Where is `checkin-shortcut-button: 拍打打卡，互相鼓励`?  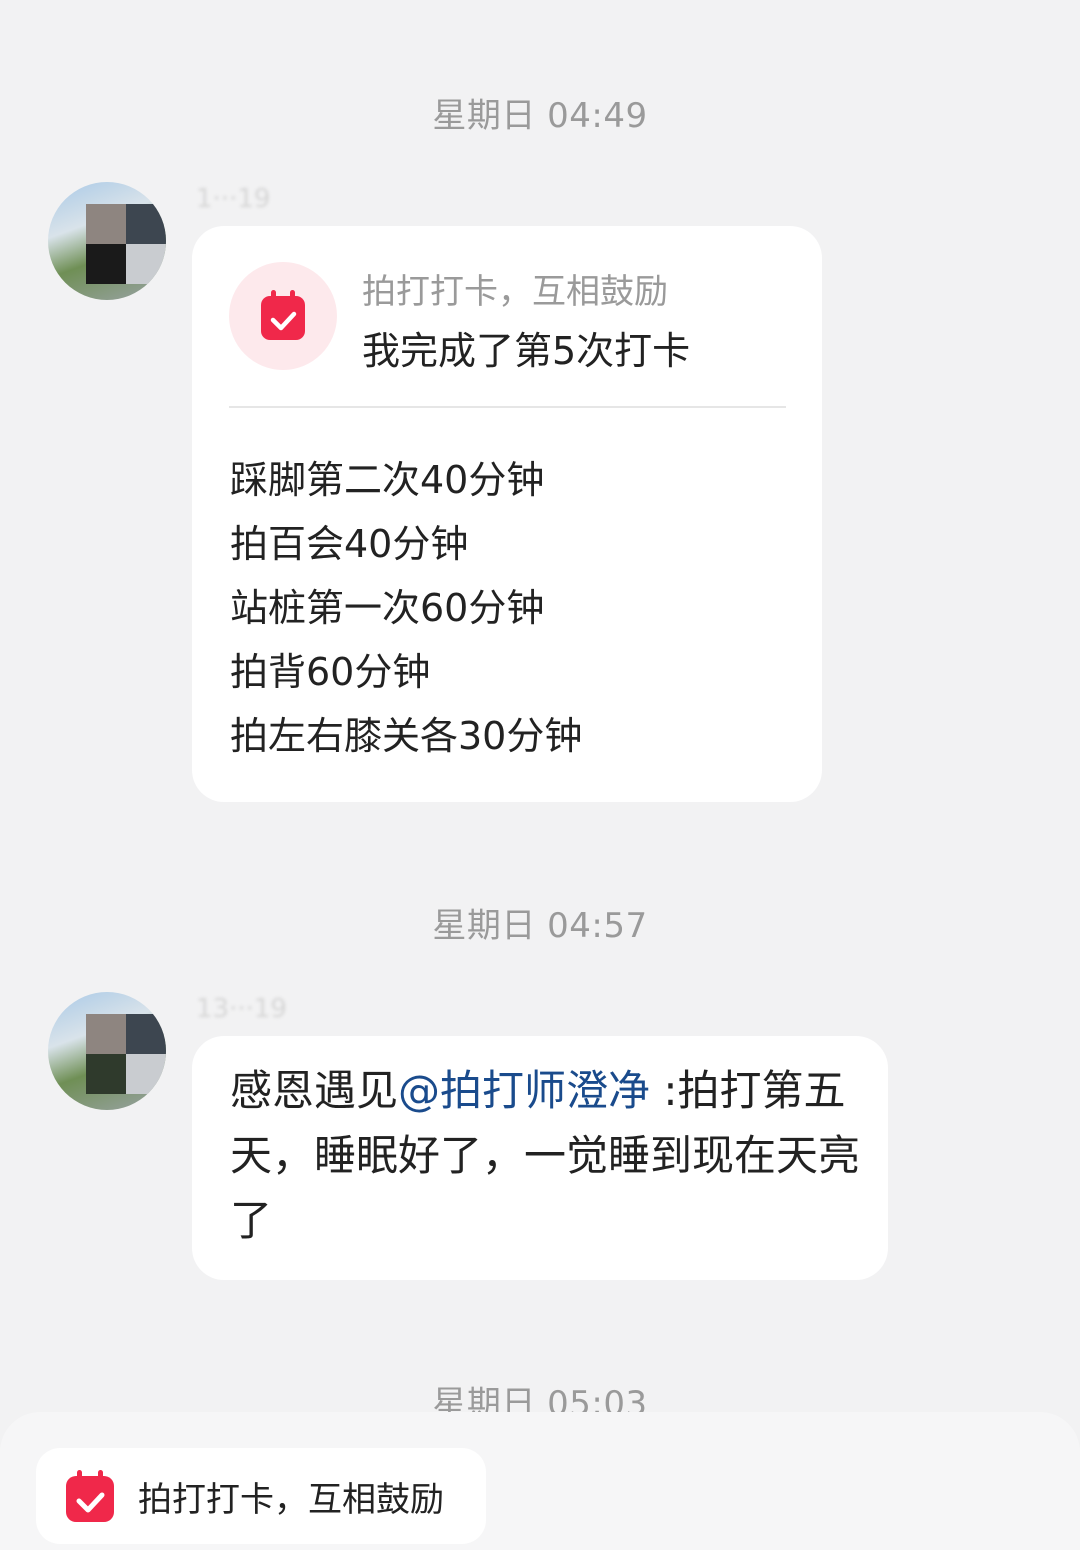
checkin-shortcut-button: 拍打打卡，互相鼓励 is located at coordinates (261, 1496).